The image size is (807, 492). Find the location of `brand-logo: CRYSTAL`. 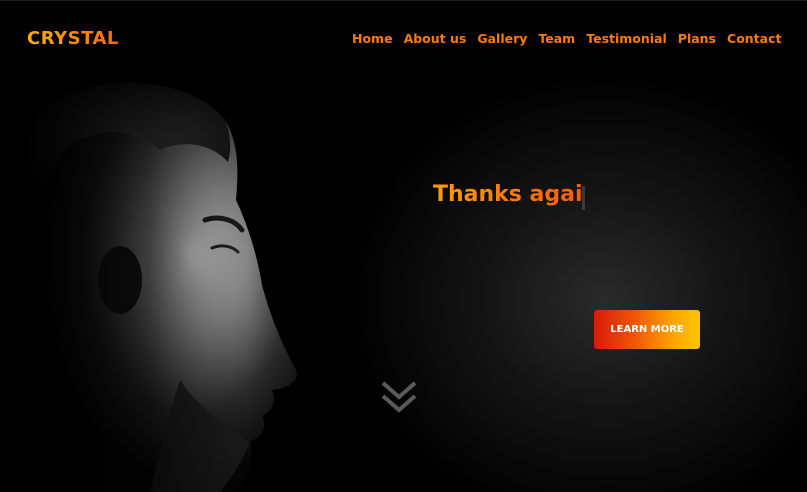

brand-logo: CRYSTAL is located at coordinates (73, 38).